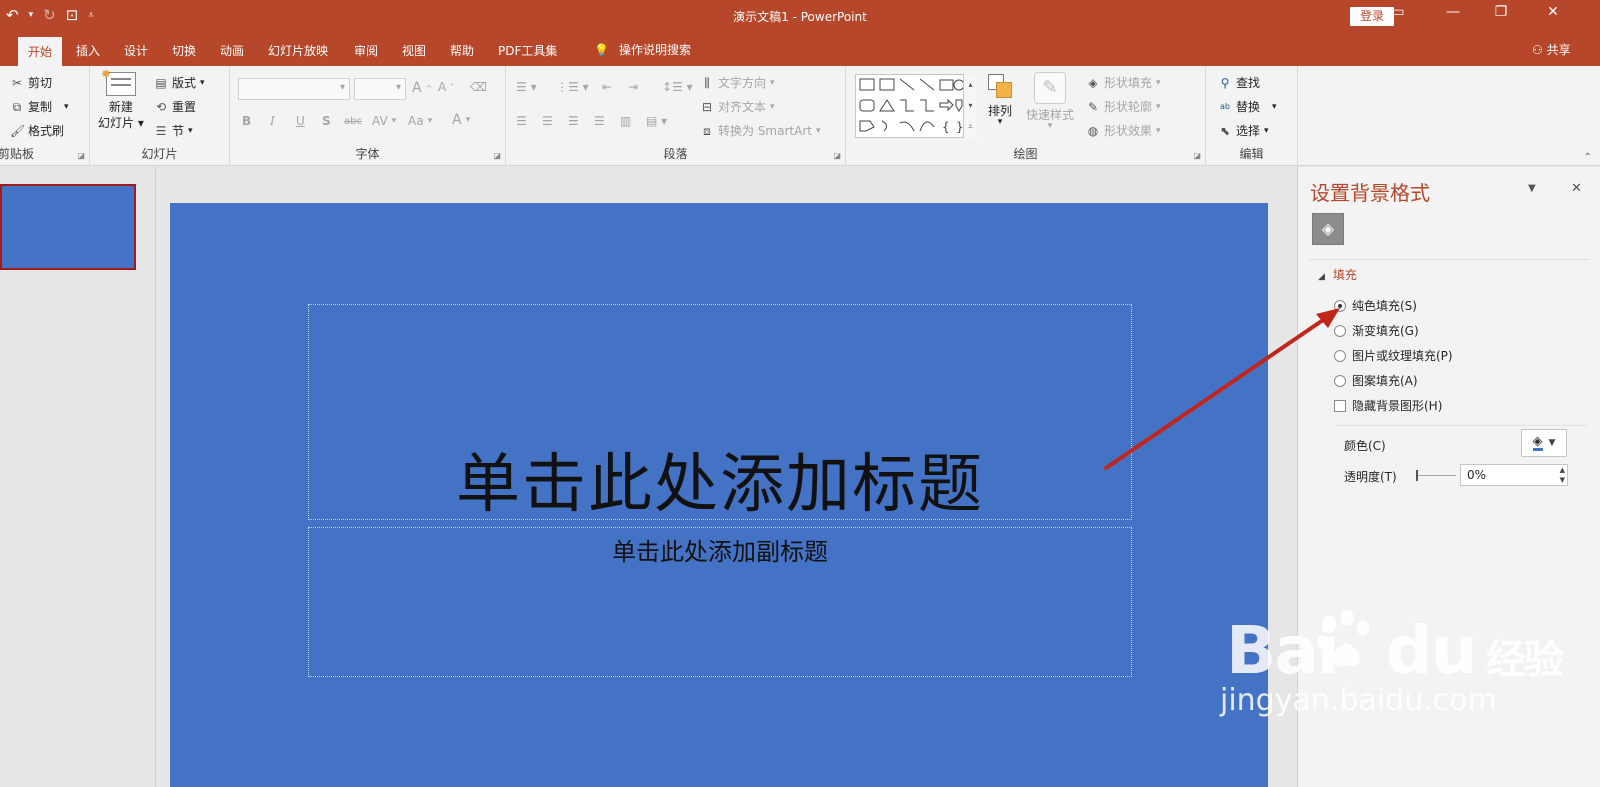 This screenshot has height=787, width=1600. Describe the element at coordinates (1501, 12) in the screenshot. I see `maximize-icon: ❐` at that location.